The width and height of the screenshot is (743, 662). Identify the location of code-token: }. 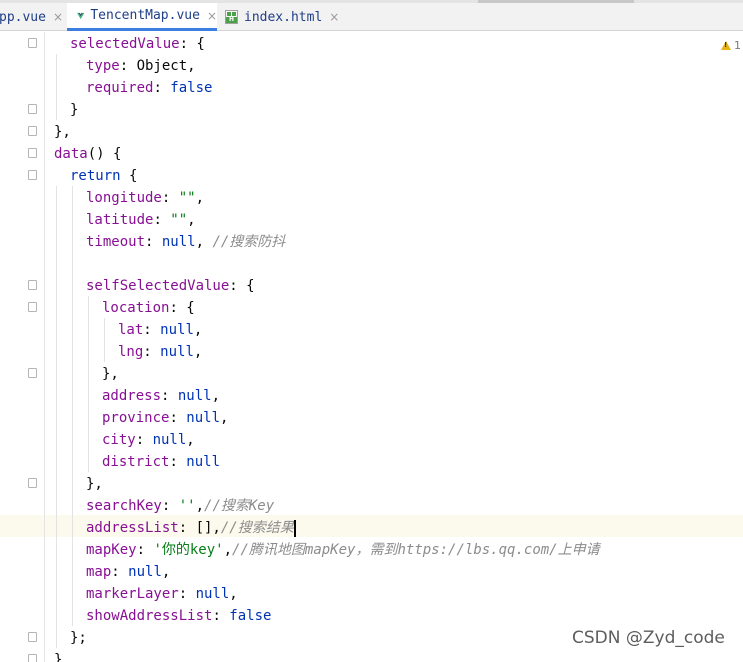
(74, 110).